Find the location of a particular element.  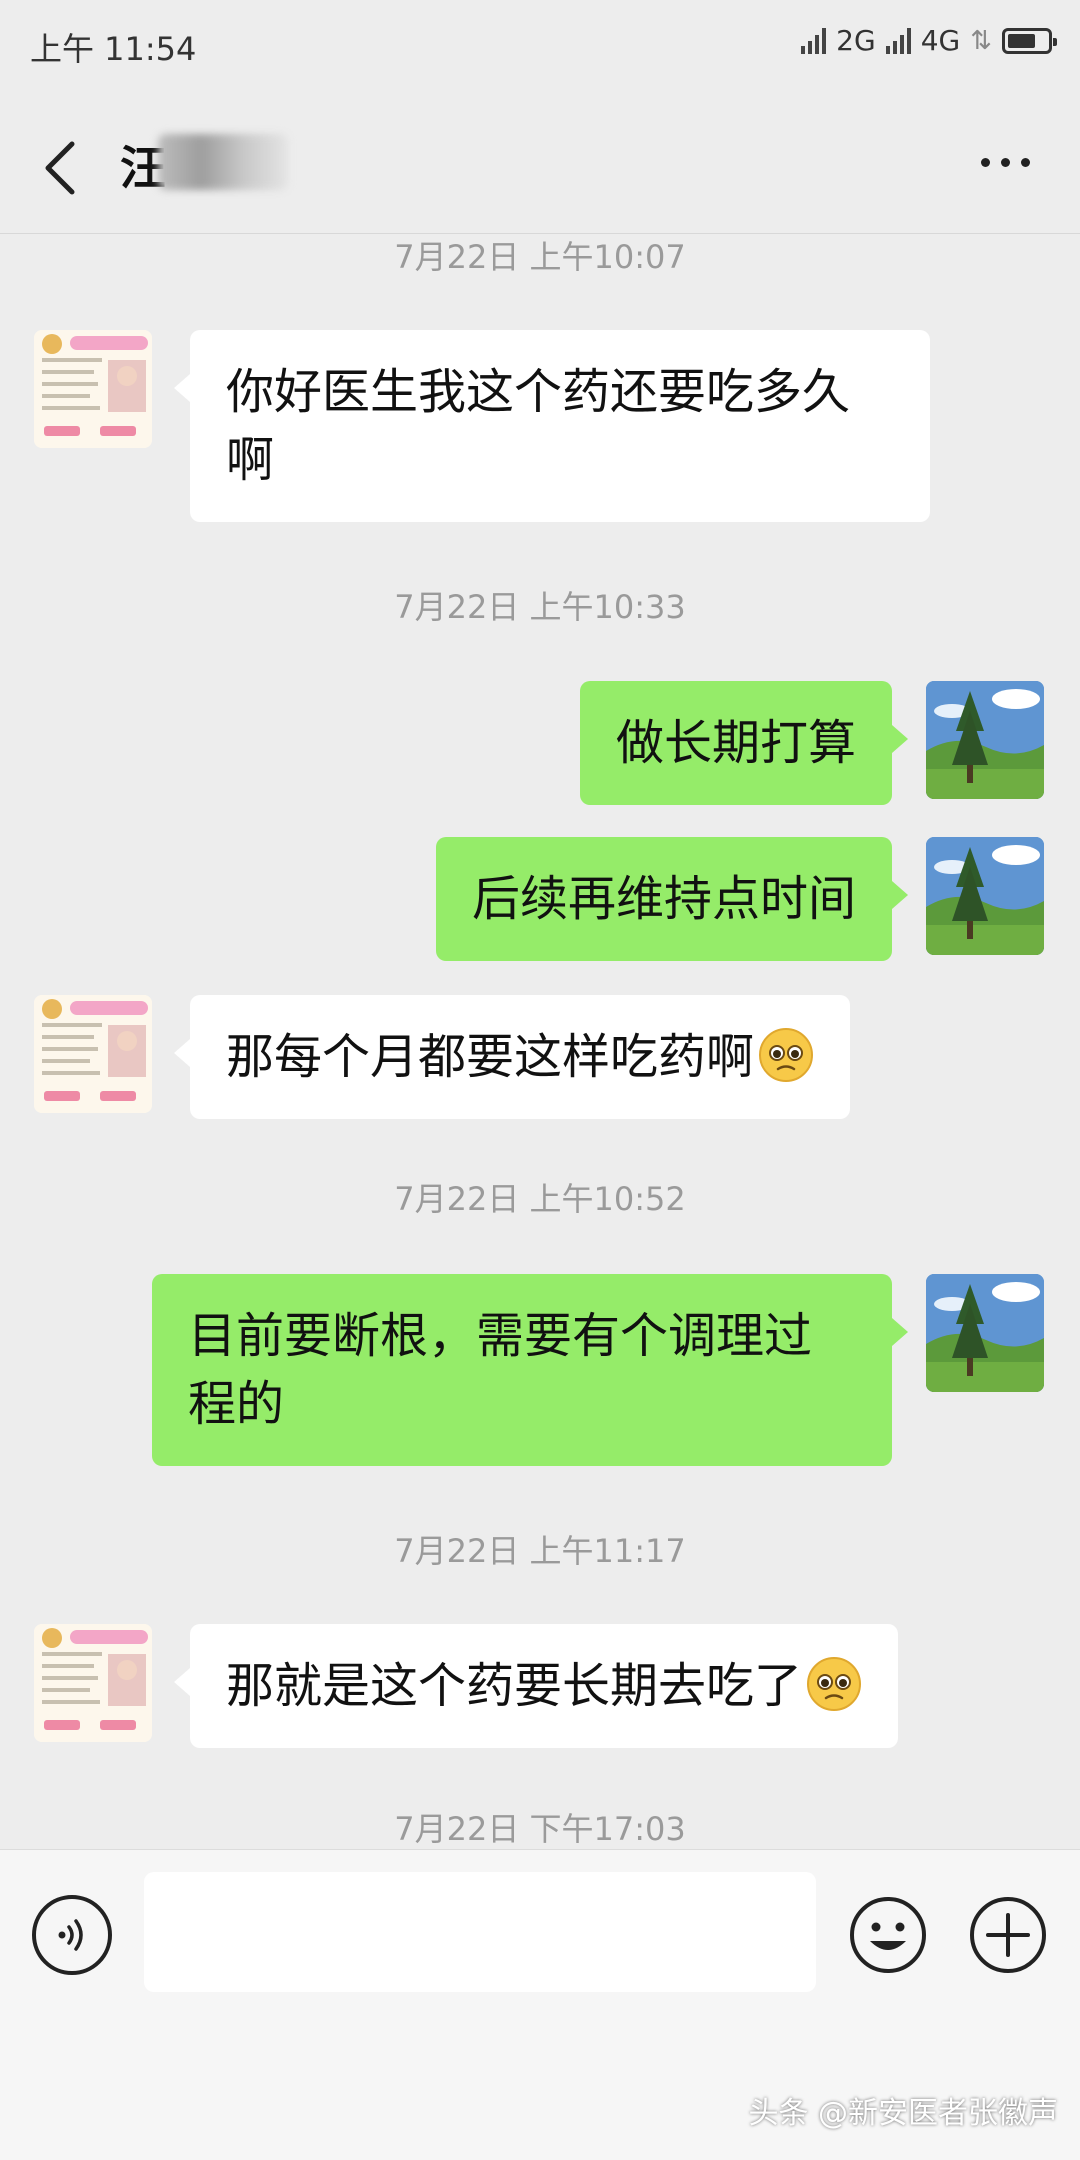

watermark: 头条 @新安医者张徽声 is located at coordinates (903, 2113).